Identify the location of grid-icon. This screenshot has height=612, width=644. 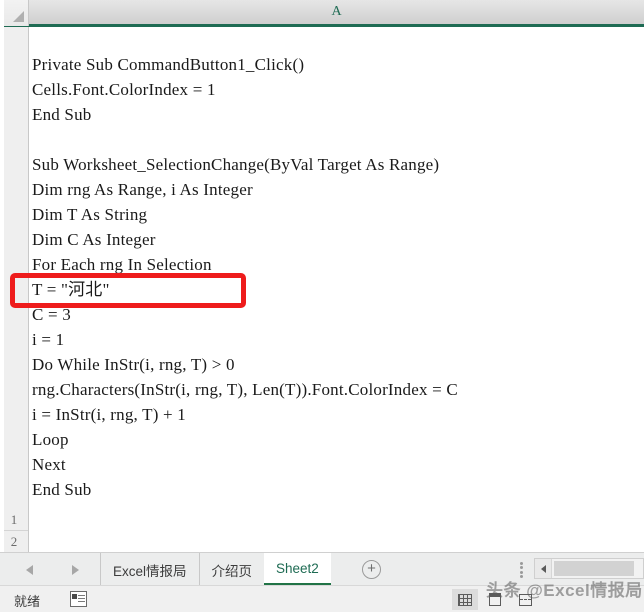
(465, 599).